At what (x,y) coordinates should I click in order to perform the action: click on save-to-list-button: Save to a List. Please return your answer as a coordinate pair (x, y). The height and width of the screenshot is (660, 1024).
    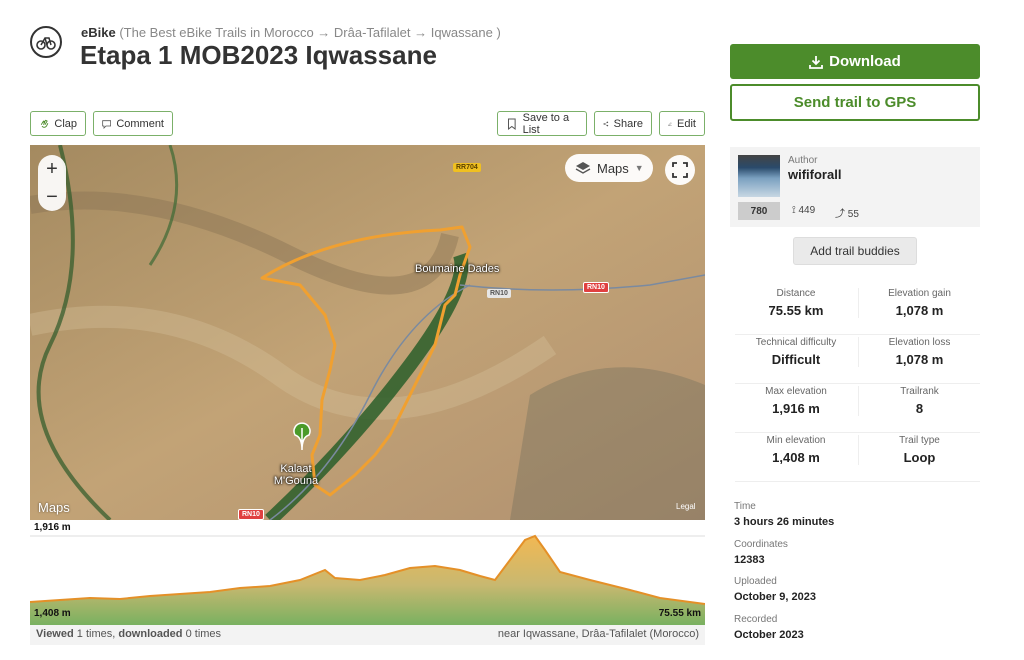
    Looking at the image, I should click on (542, 123).